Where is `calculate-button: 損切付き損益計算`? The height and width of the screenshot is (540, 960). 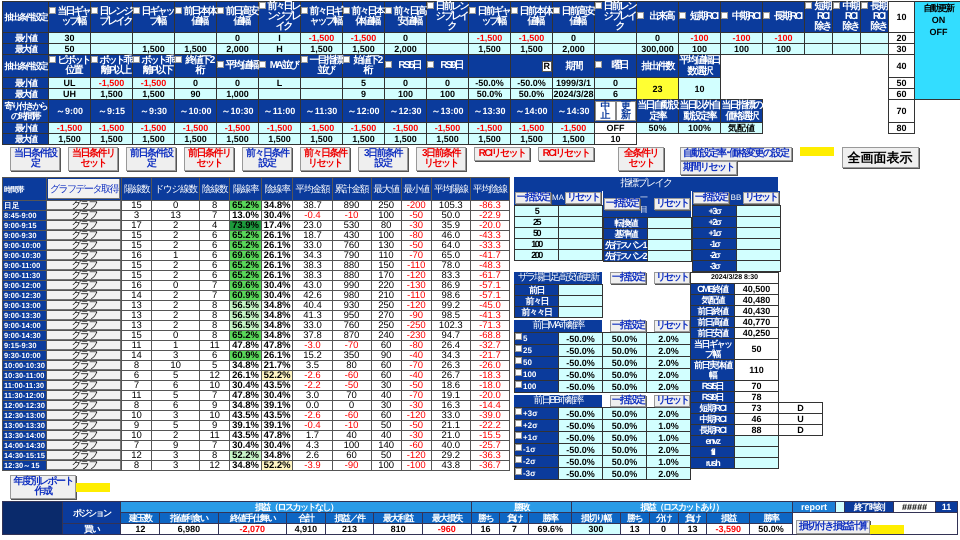
calculate-button: 損切付き損益計算 is located at coordinates (833, 527).